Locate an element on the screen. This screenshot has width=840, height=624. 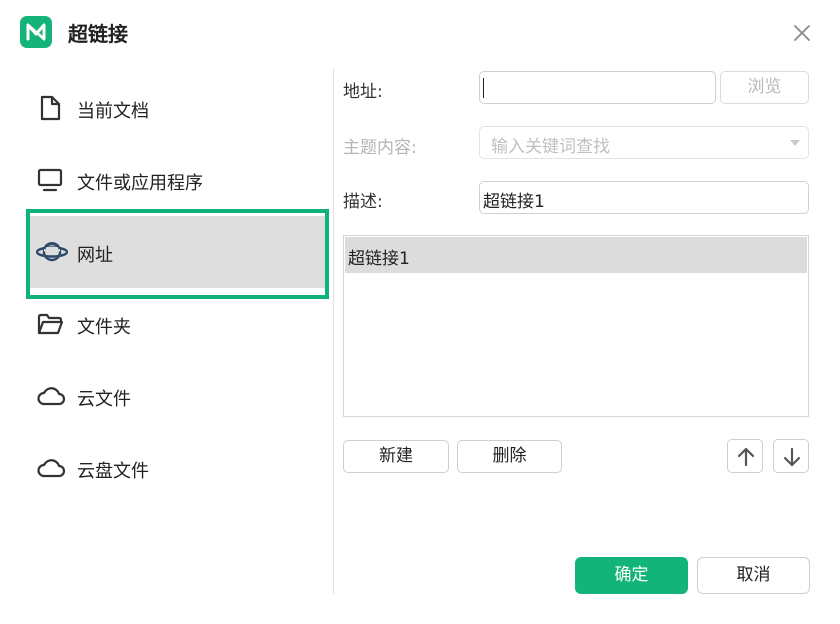
sidebar-item-file-or-app: 文件或应用程序 is located at coordinates (175, 180).